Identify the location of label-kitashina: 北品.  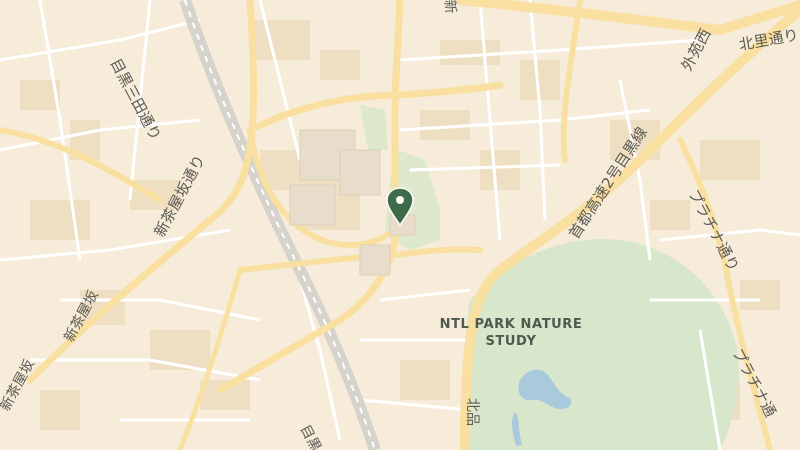
(472, 412).